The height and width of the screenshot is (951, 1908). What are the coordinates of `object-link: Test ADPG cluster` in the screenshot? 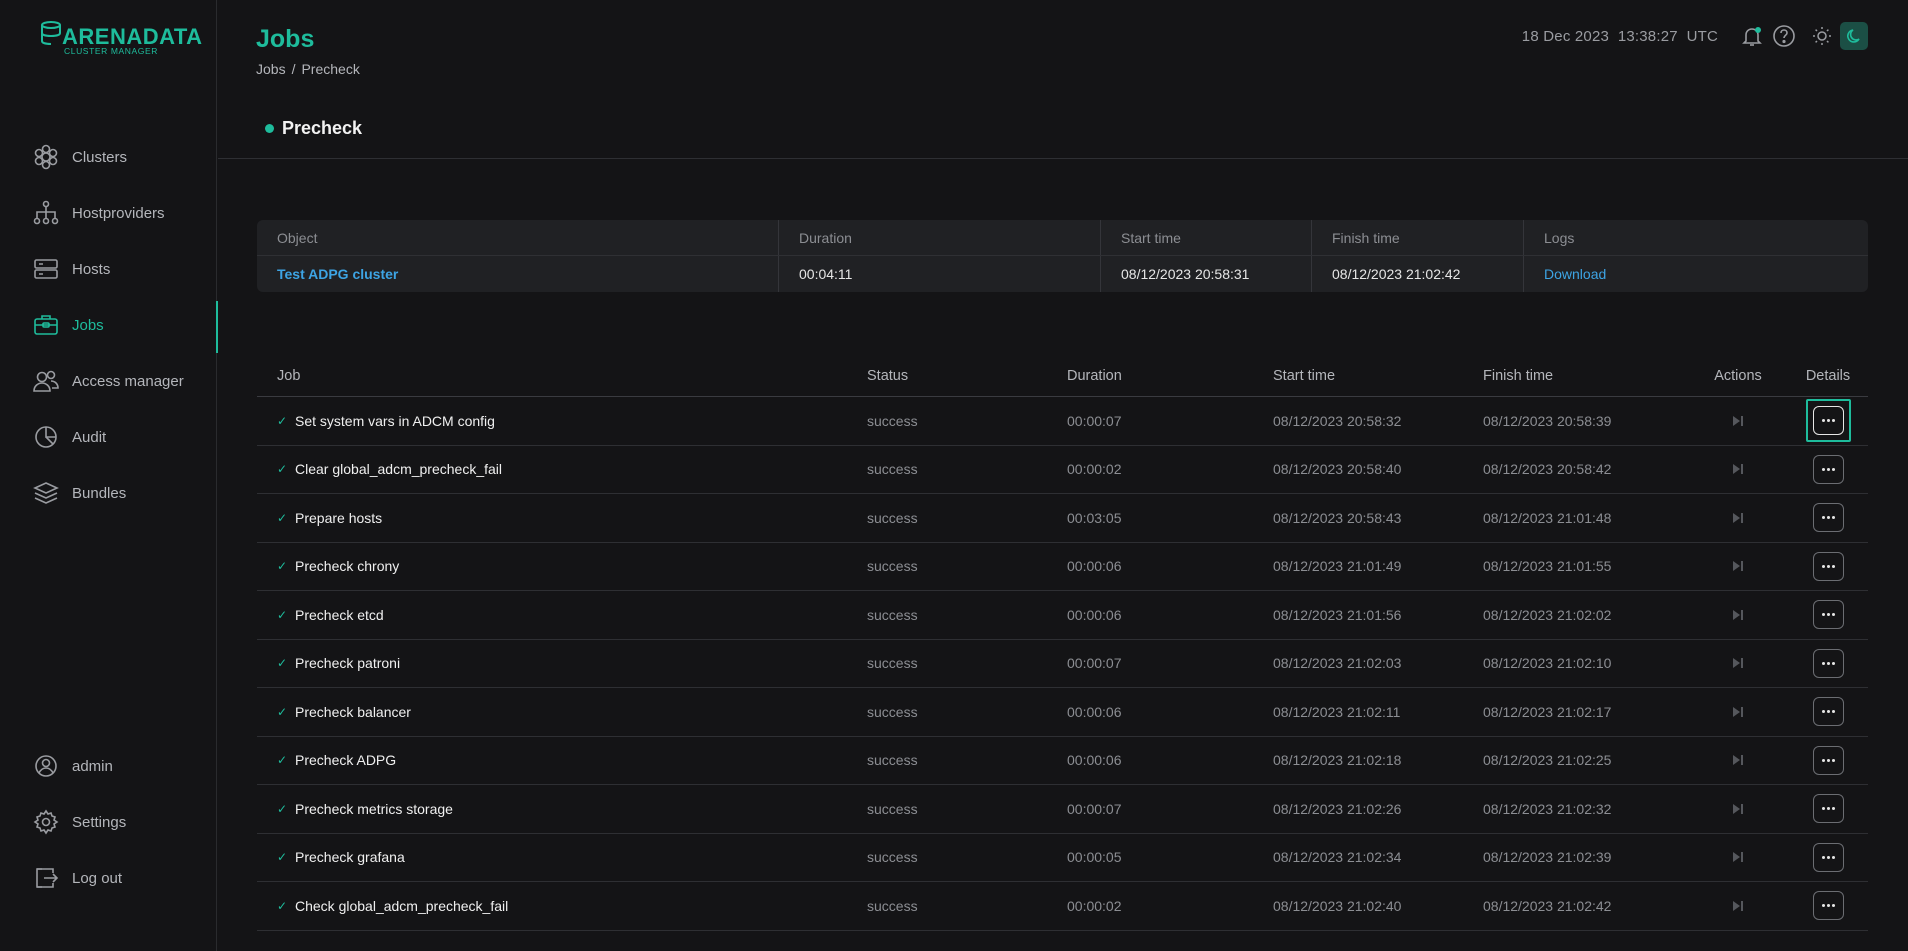 It's located at (337, 274).